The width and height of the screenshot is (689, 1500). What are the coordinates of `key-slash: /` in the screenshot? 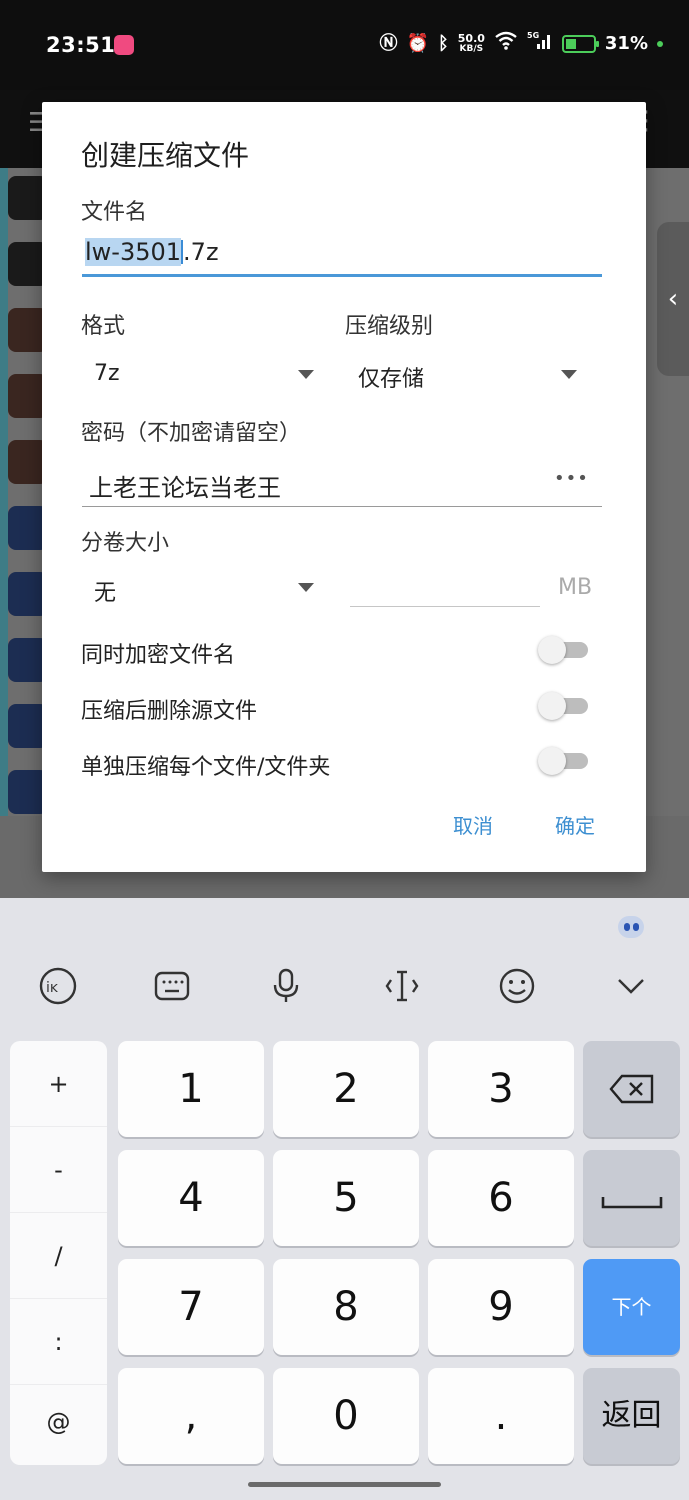 It's located at (58, 1256).